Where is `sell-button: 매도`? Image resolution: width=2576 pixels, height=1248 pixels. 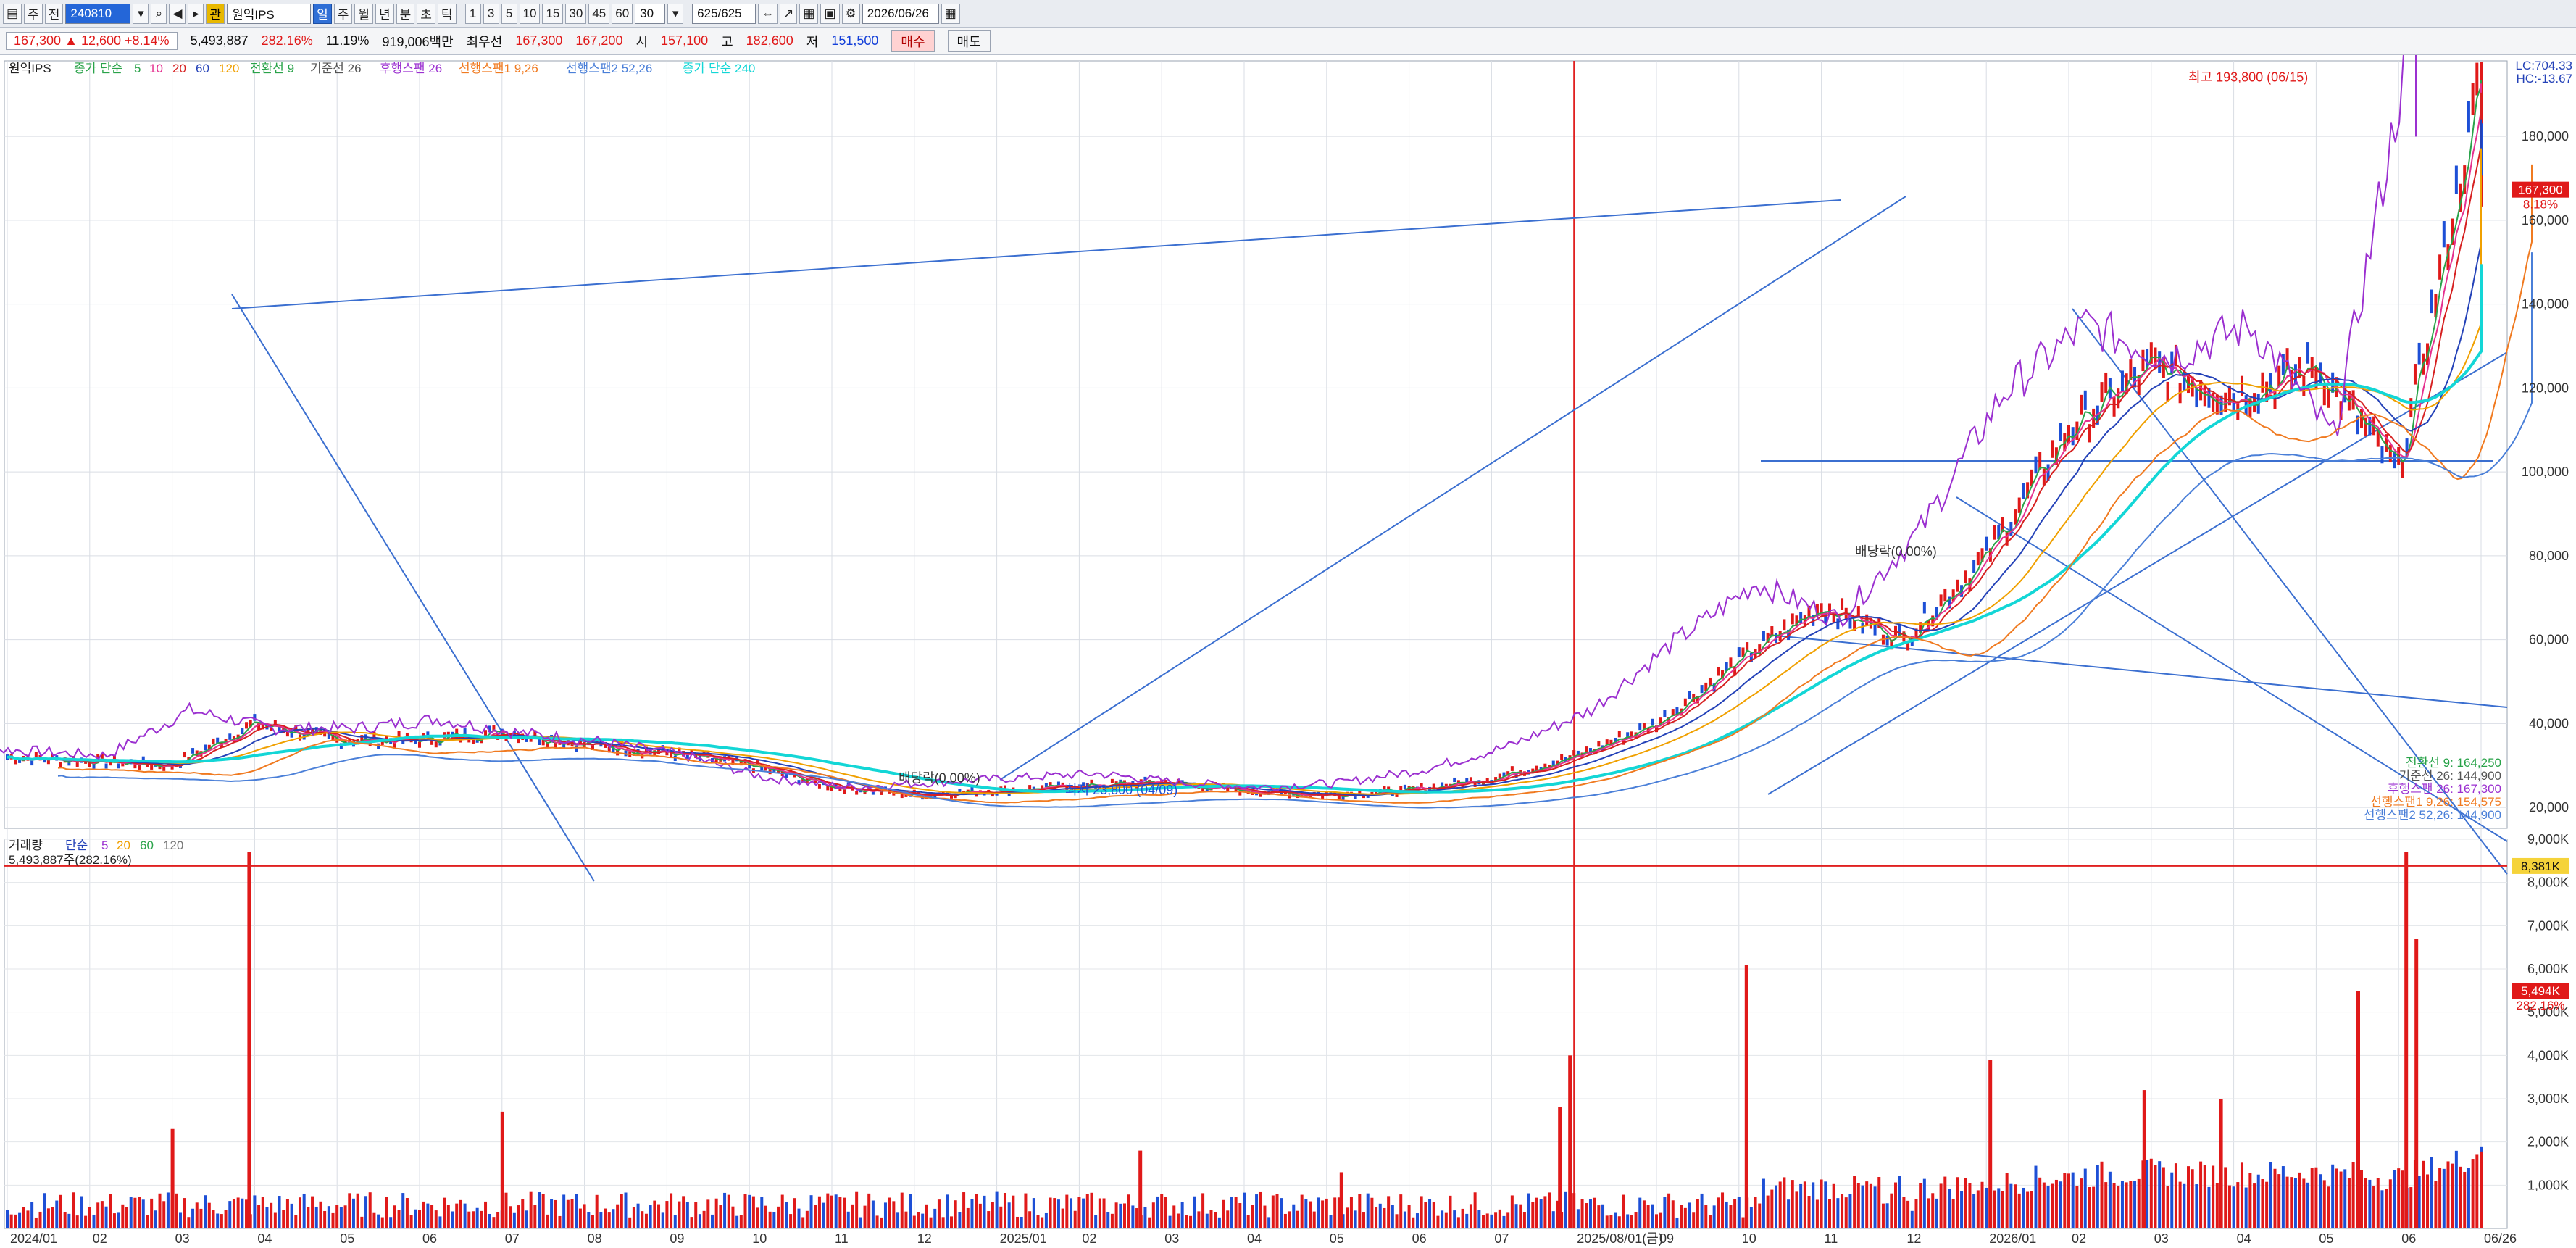
sell-button: 매도 is located at coordinates (969, 41).